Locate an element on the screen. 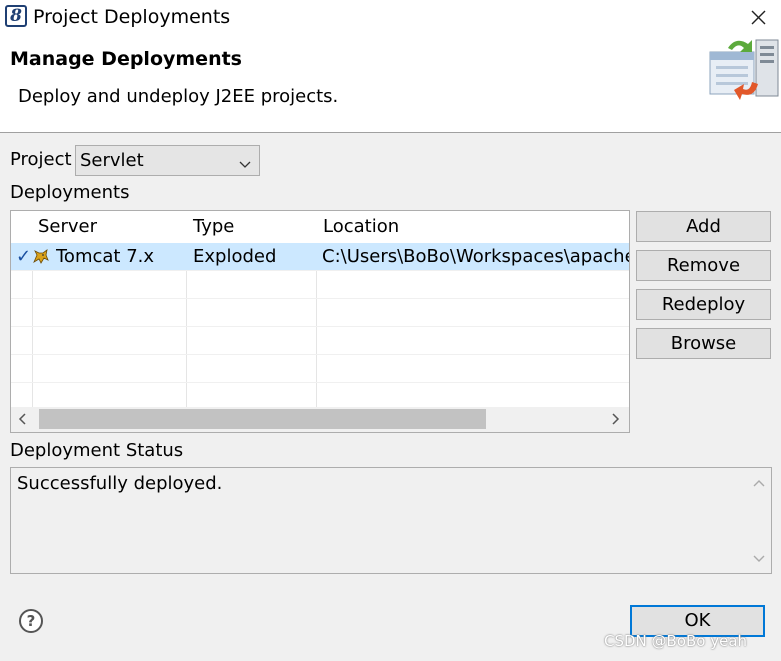 The image size is (781, 661). deployments-label: Deployments is located at coordinates (70, 192).